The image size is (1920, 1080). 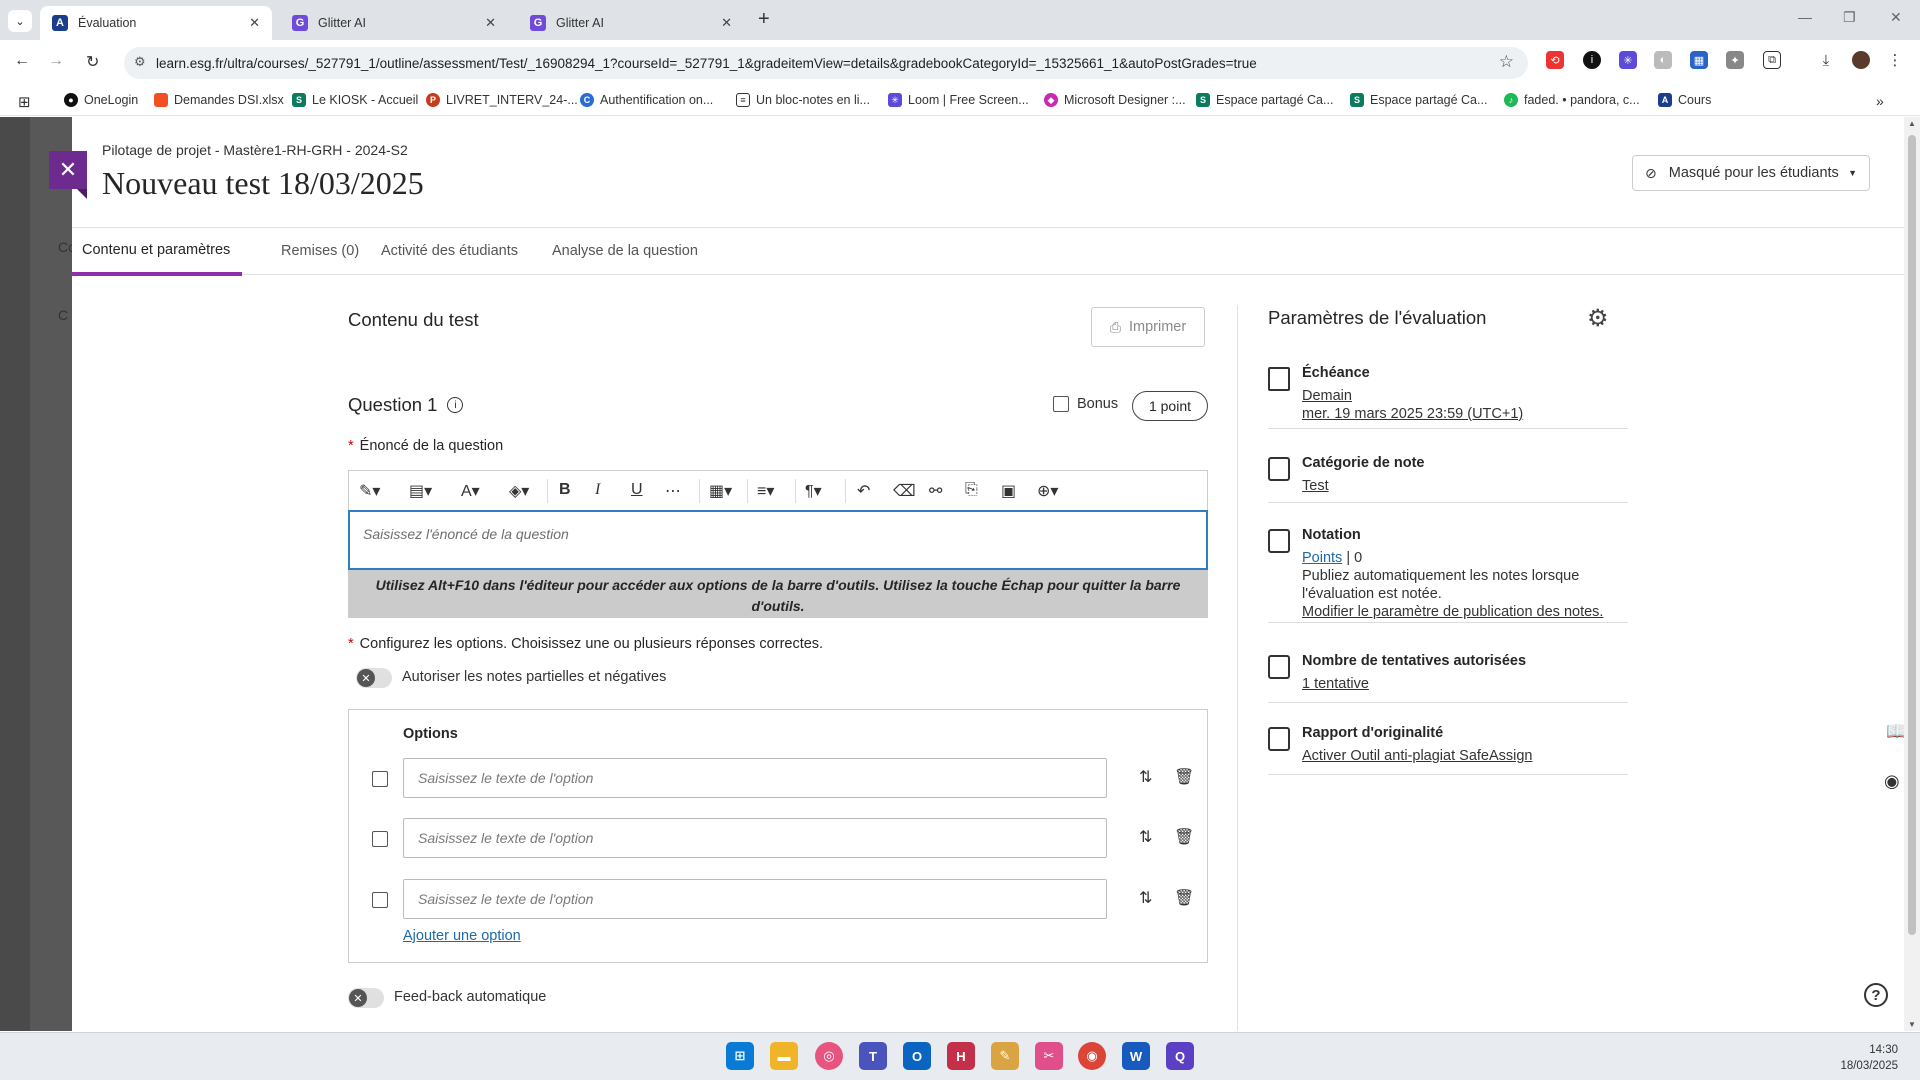 What do you see at coordinates (1735, 60) in the screenshot?
I see `extension-icon: ✦` at bounding box center [1735, 60].